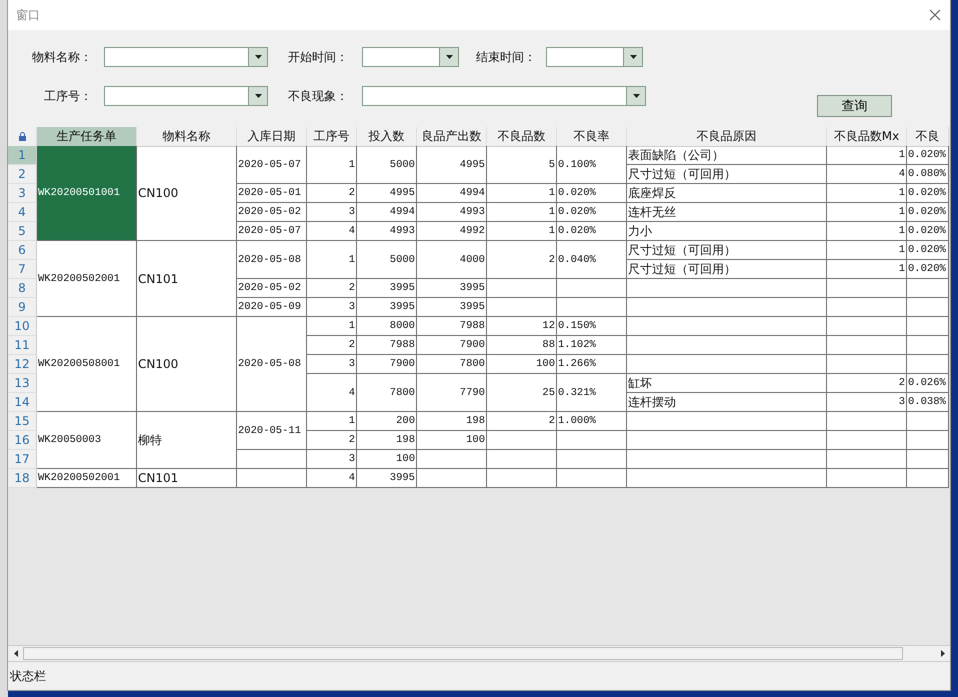  Describe the element at coordinates (592, 345) in the screenshot. I see `table-cell: 1.102%` at that location.